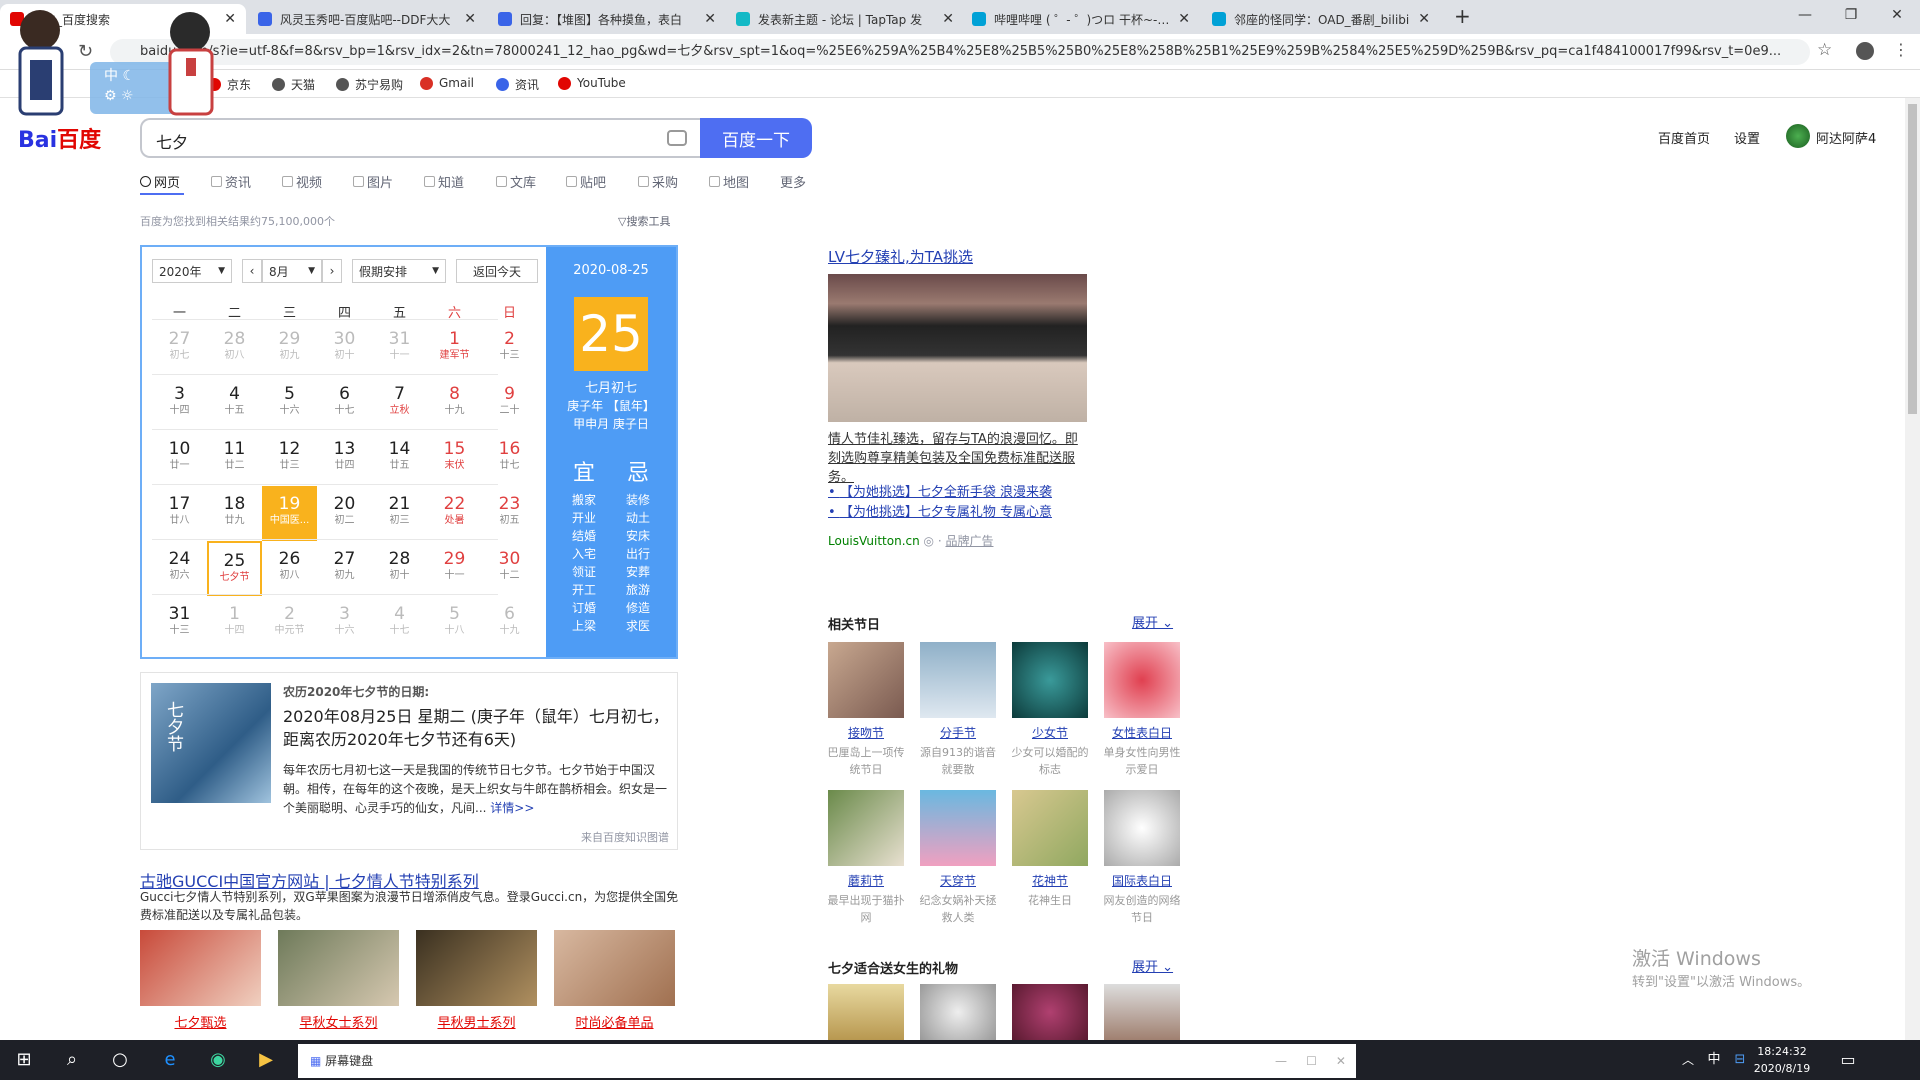 This screenshot has width=1920, height=1080. Describe the element at coordinates (444, 181) in the screenshot. I see `nav-tab: 知道` at that location.